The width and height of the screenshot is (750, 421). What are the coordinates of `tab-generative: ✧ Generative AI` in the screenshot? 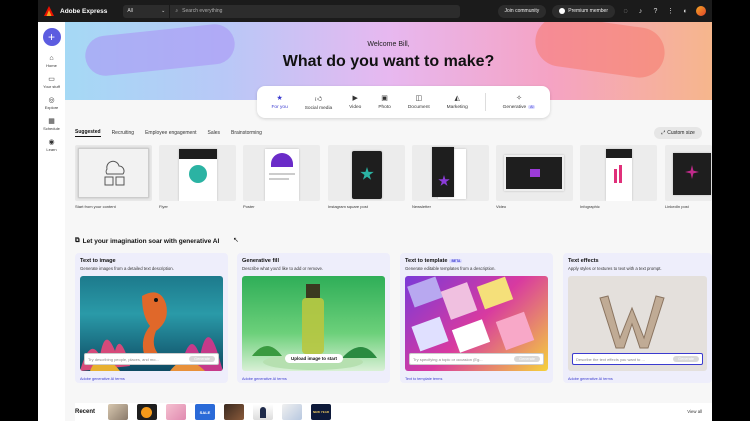 It's located at (519, 102).